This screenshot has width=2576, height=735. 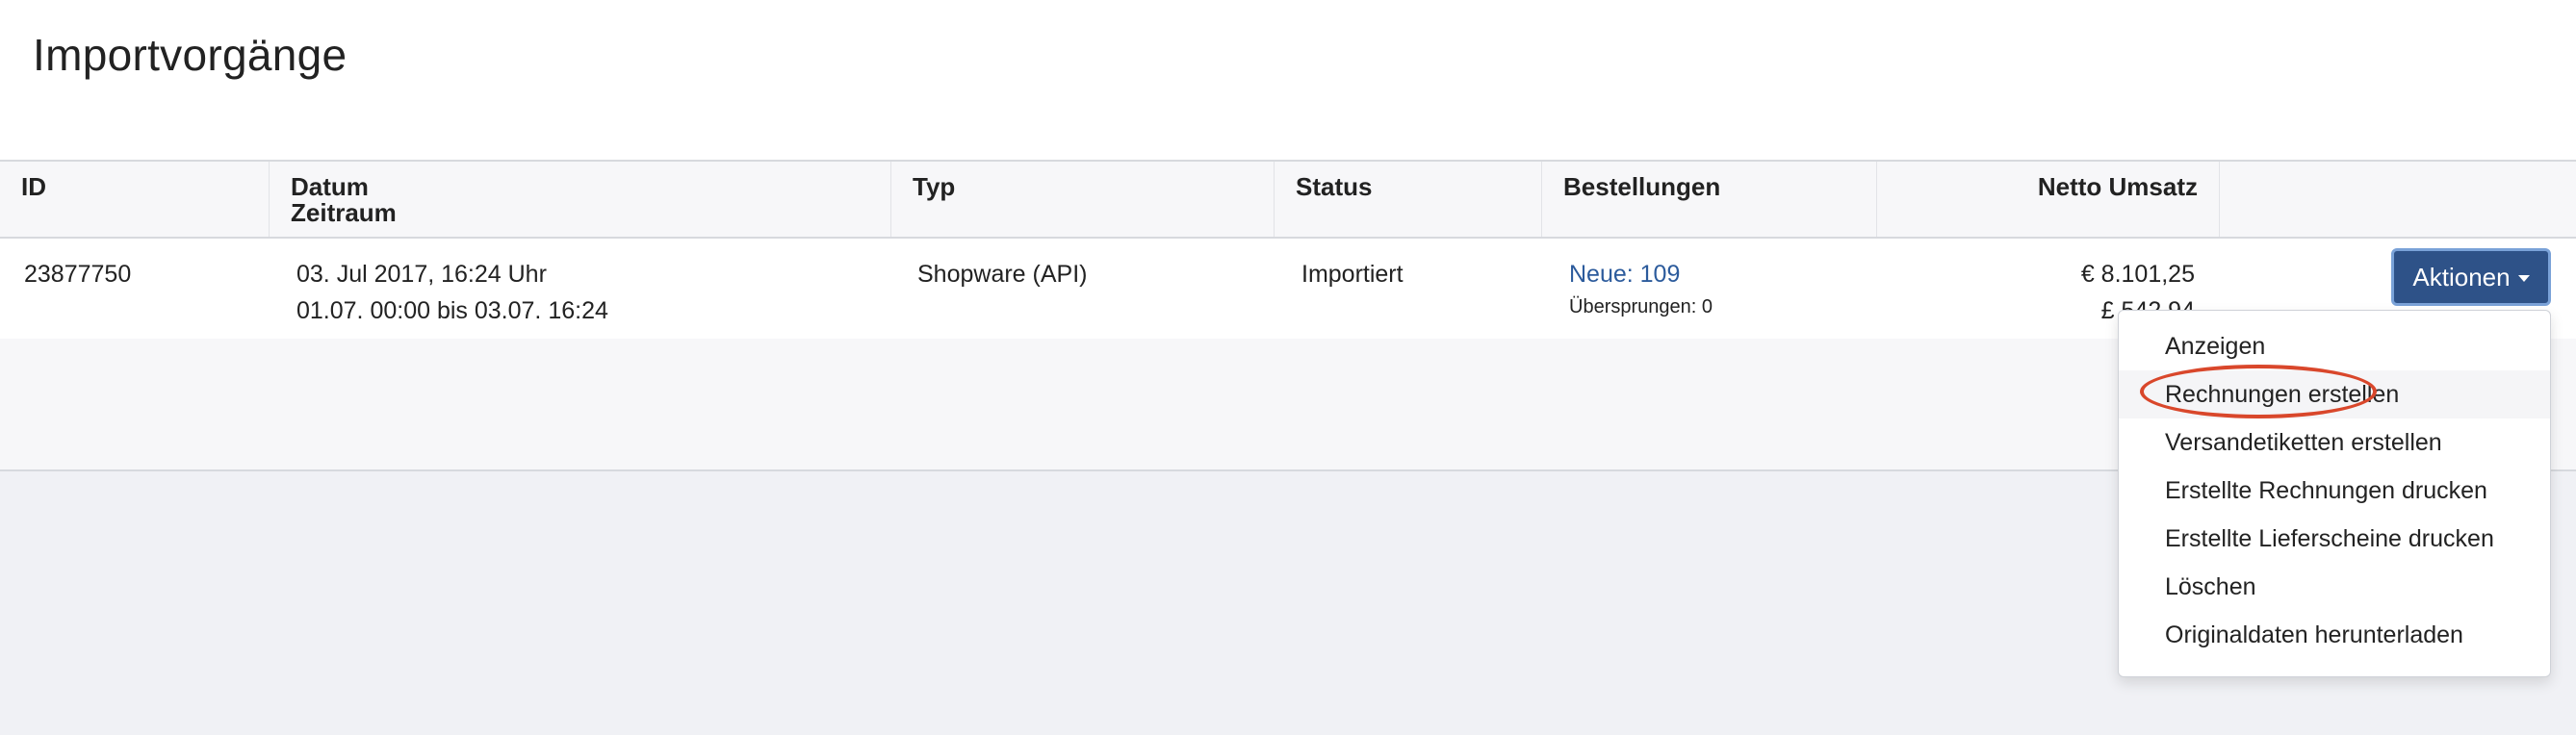 What do you see at coordinates (422, 274) in the screenshot?
I see `import-date: 03. Jul 2017, 16:24 Uhr` at bounding box center [422, 274].